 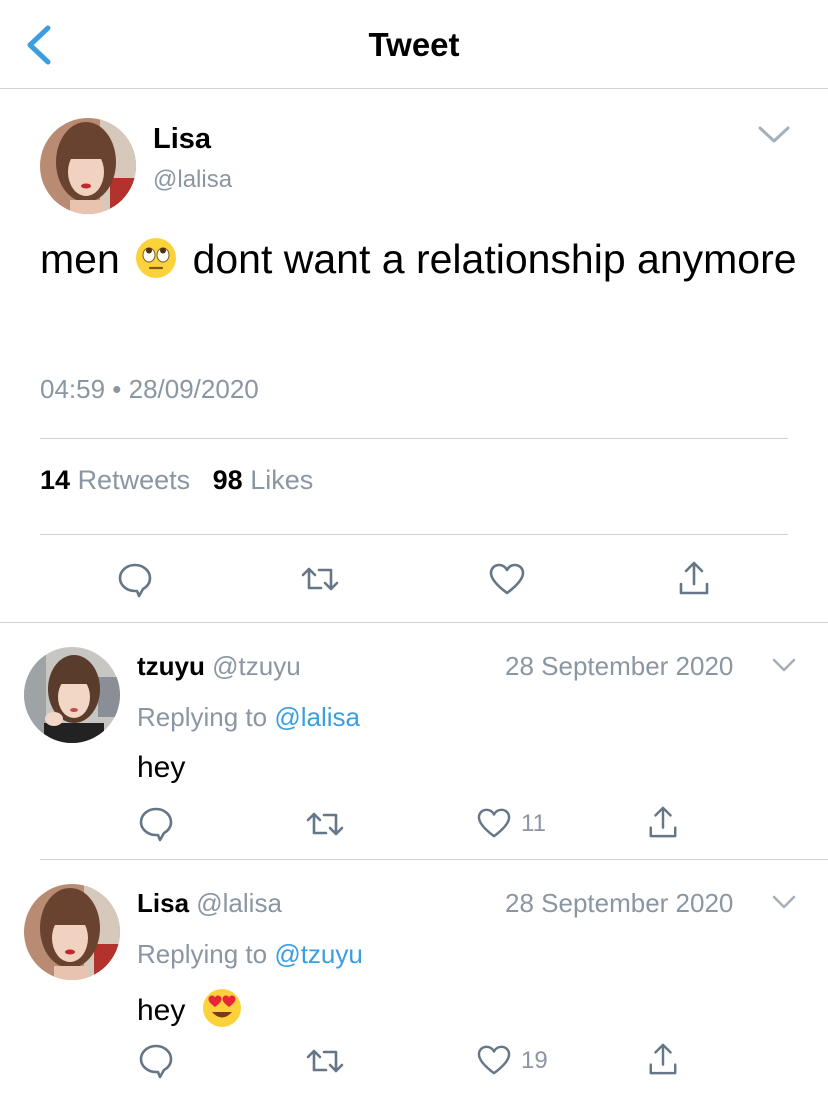 I want to click on tweet-text: men dont want a relationship anymore, so click(x=420, y=259).